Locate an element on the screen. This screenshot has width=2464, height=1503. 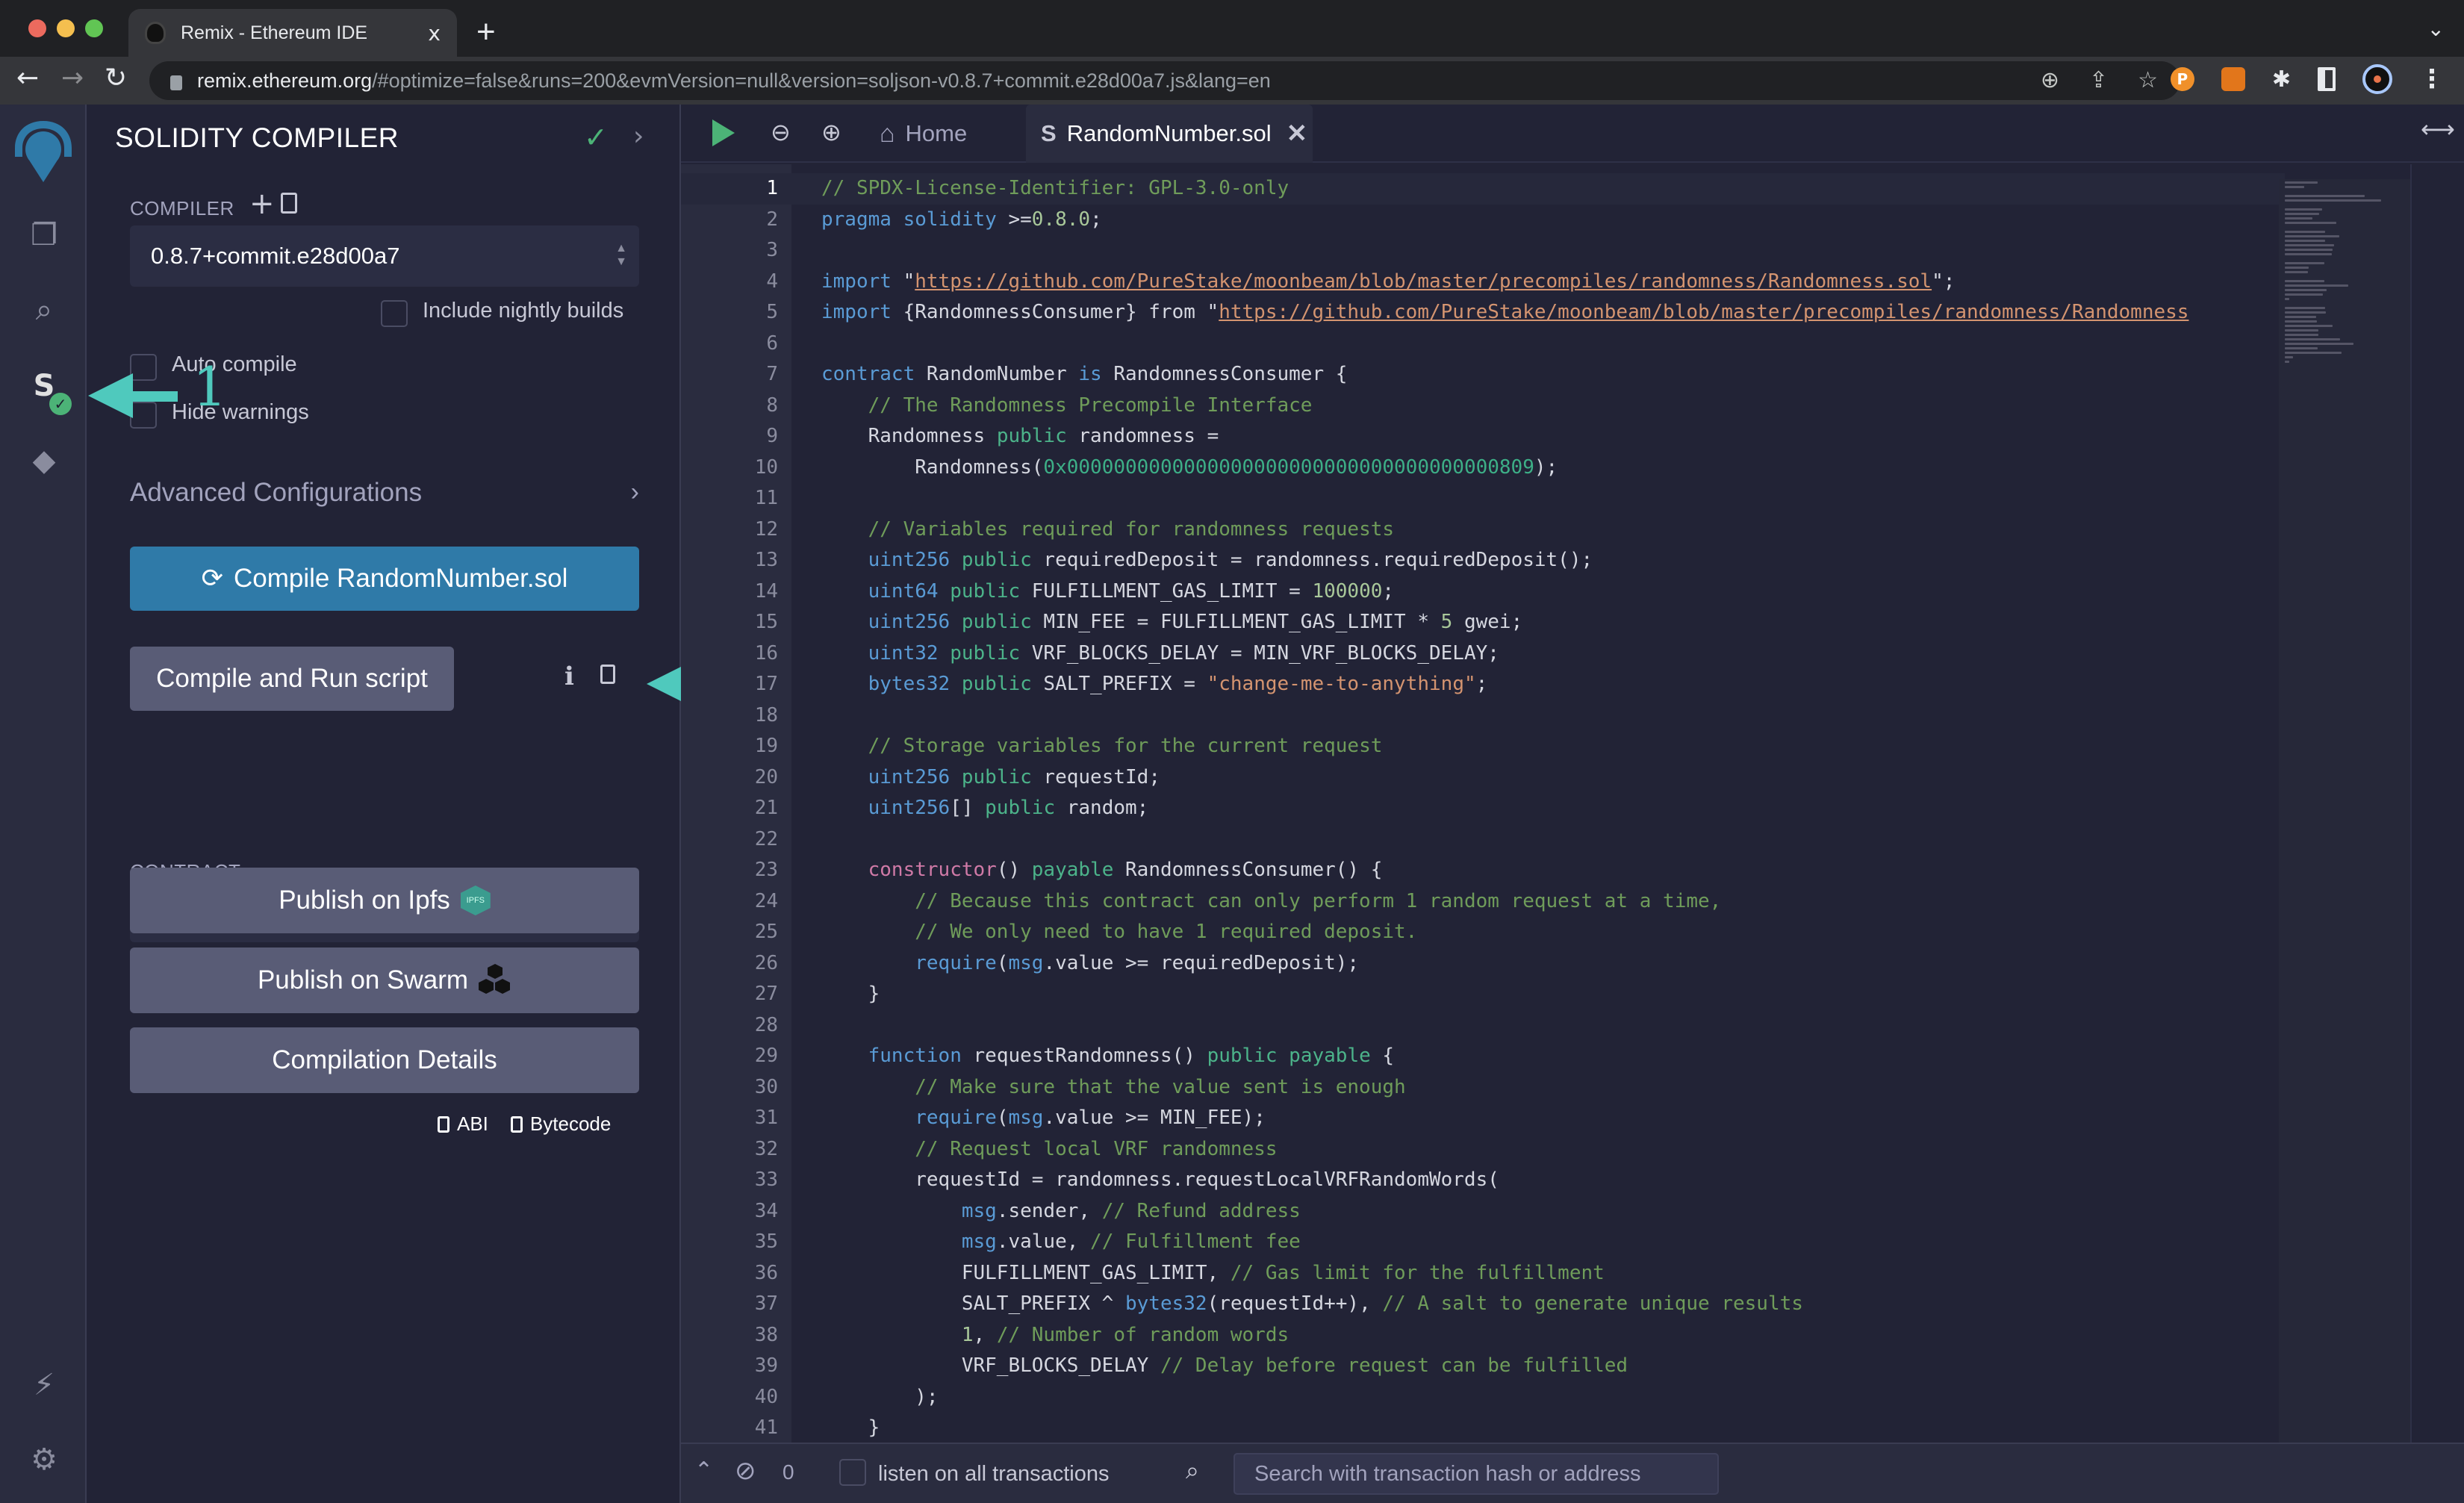
code-line: 27 } is located at coordinates (1483, 994).